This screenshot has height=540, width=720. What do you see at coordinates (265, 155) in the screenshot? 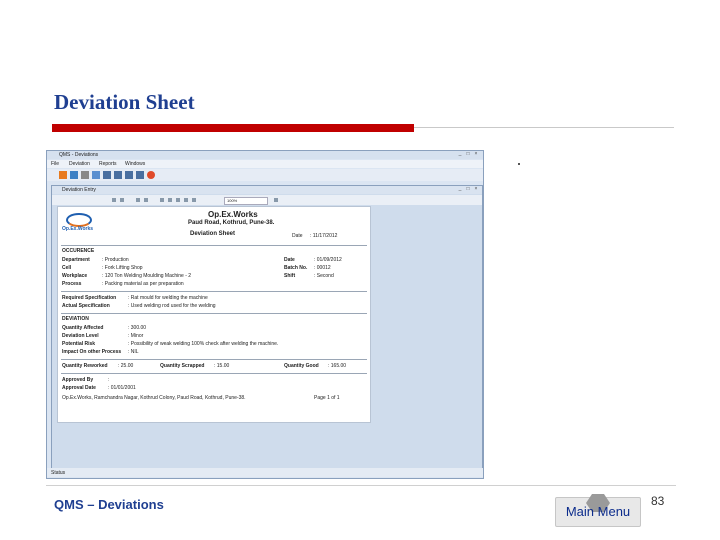
I see `app-titlebar: QMS - Deviations _ □ ×` at bounding box center [265, 155].